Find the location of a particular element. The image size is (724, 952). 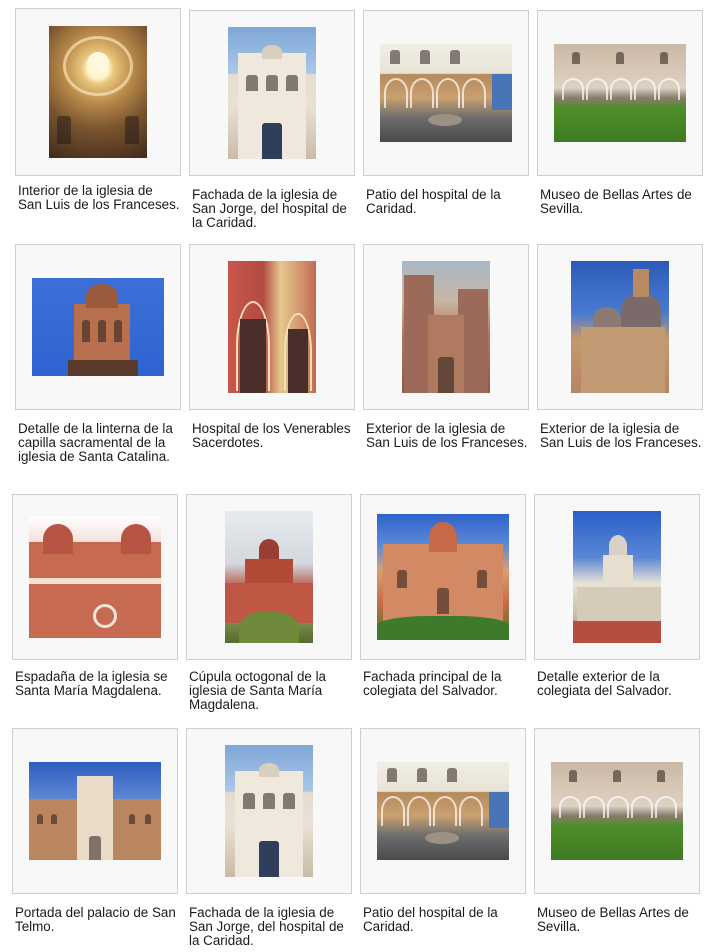

lantern-photo is located at coordinates (98, 327).